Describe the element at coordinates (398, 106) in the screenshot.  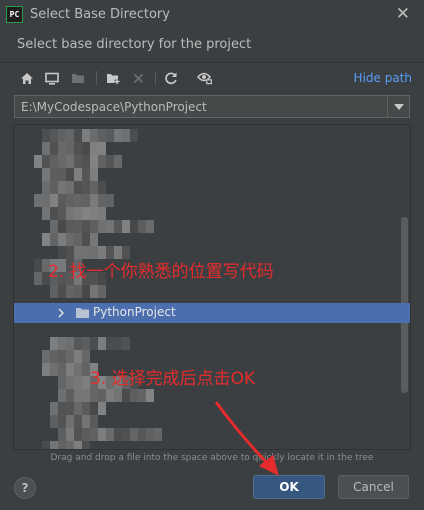
I see `chevron-down-icon` at that location.